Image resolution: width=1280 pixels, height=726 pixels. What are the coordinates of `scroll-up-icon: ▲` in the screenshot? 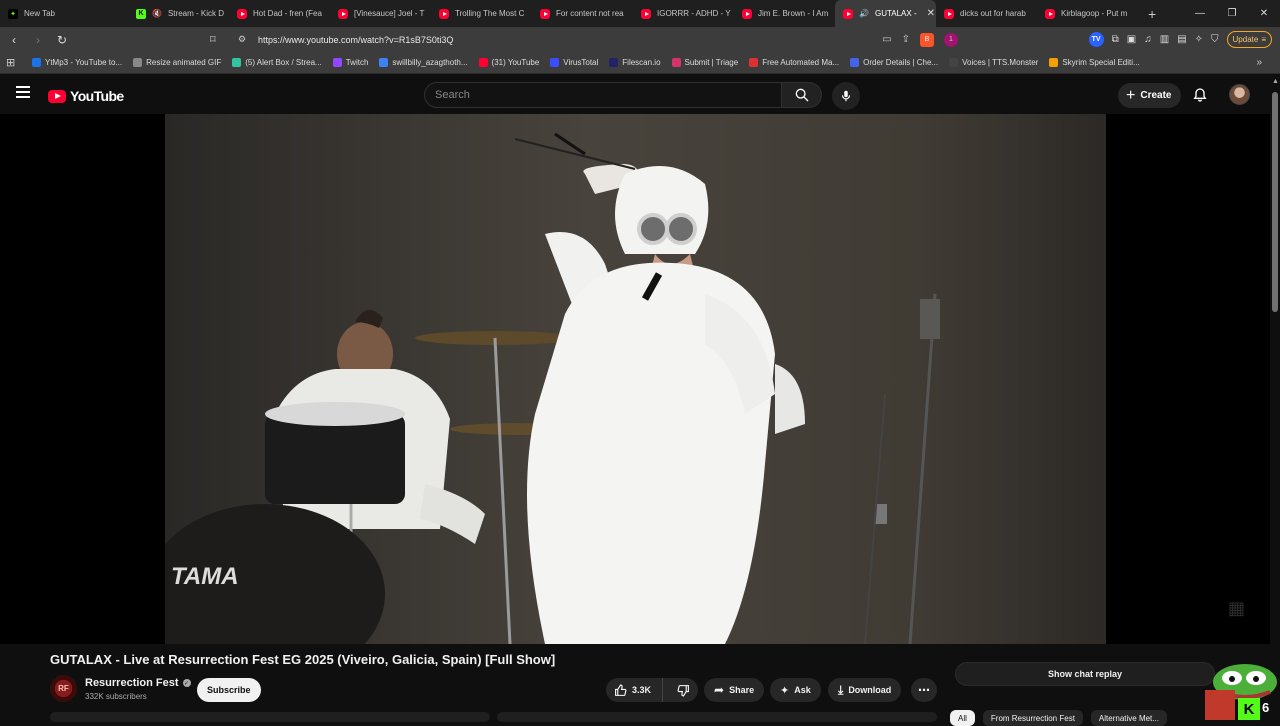 It's located at (1275, 81).